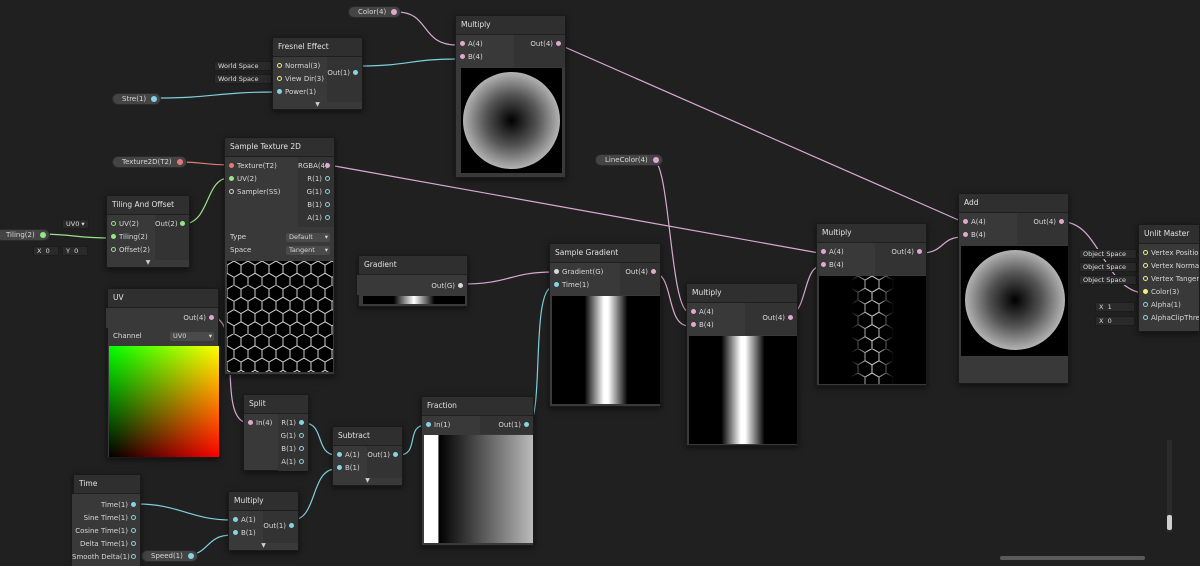 This screenshot has width=1200, height=566. I want to click on multiply-node-bottom: Multiply A(1) B(1) Out(1) ▼, so click(263, 521).